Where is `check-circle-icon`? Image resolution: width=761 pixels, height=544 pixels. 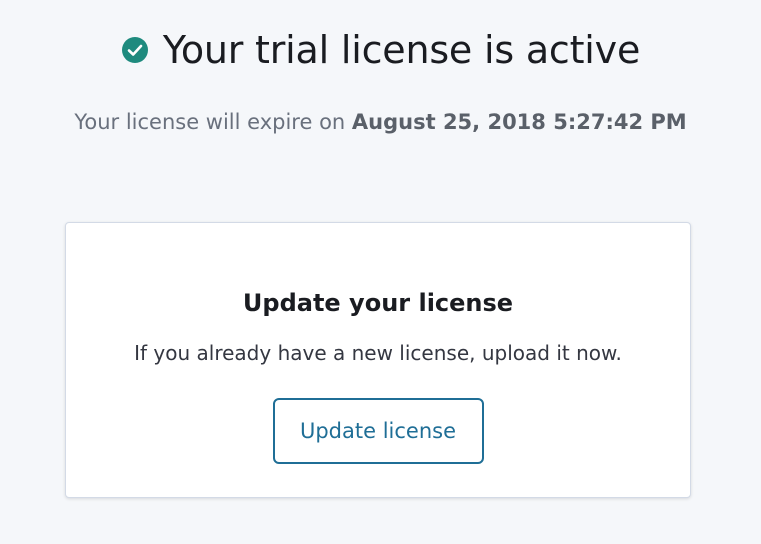
check-circle-icon is located at coordinates (135, 50).